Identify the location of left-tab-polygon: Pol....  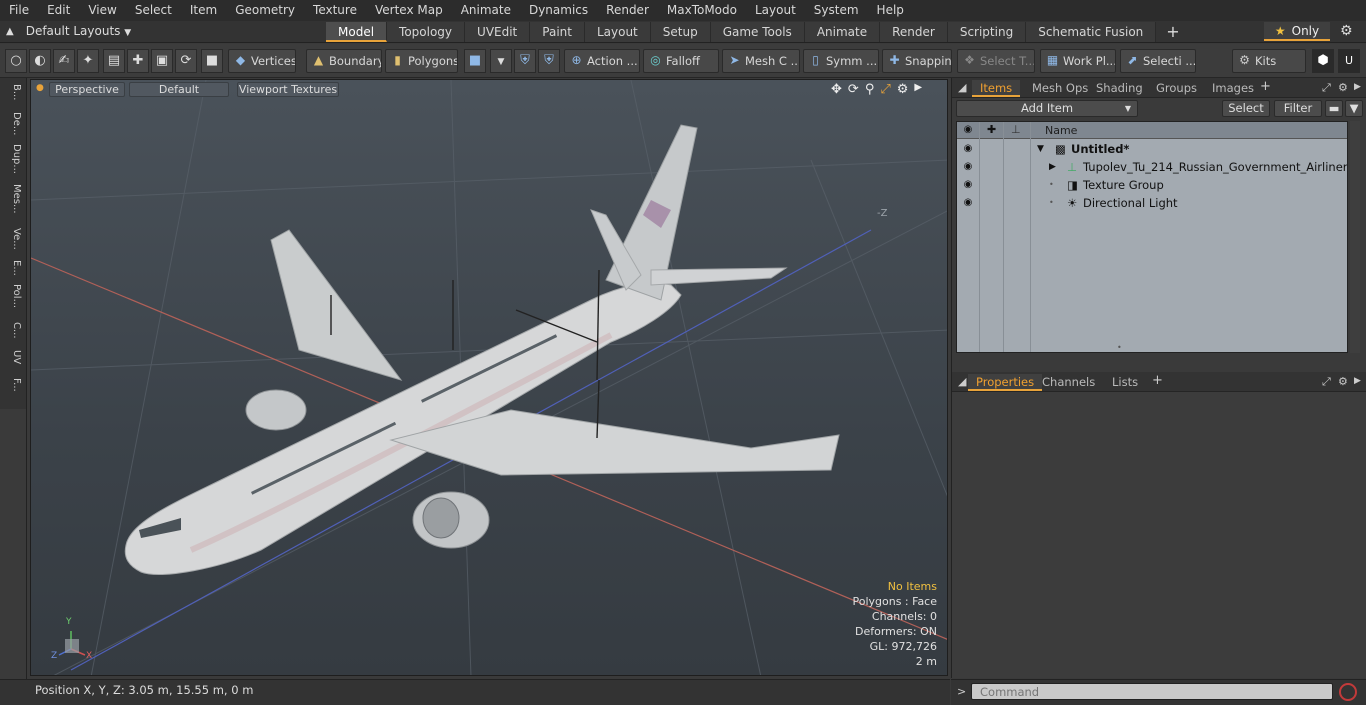
(13, 296).